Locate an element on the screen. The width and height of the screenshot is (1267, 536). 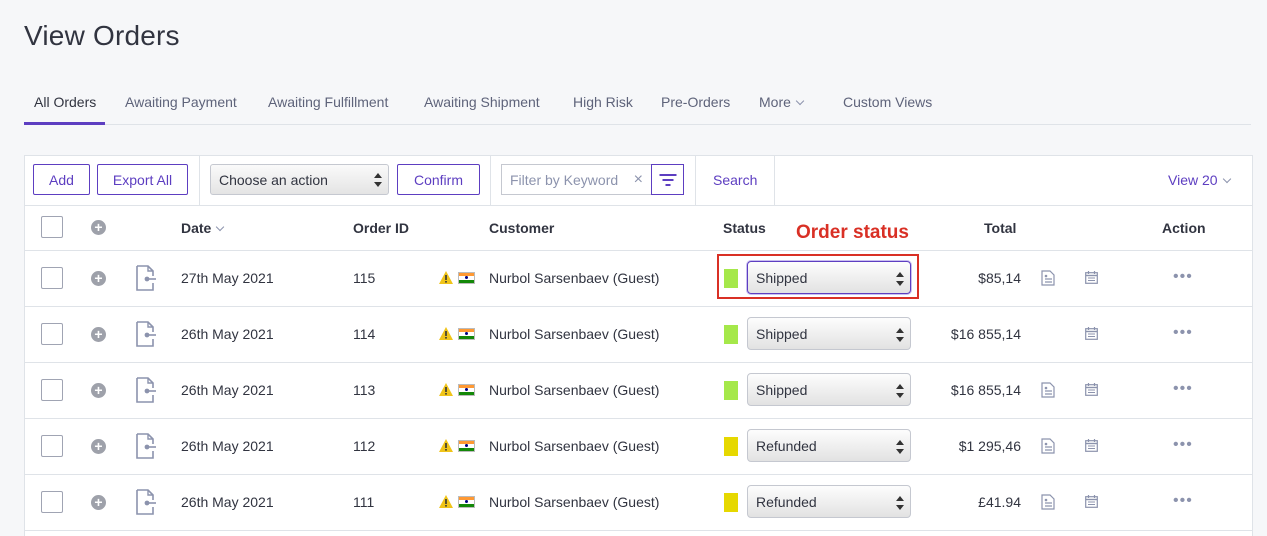
page-title: View Orders is located at coordinates (102, 35).